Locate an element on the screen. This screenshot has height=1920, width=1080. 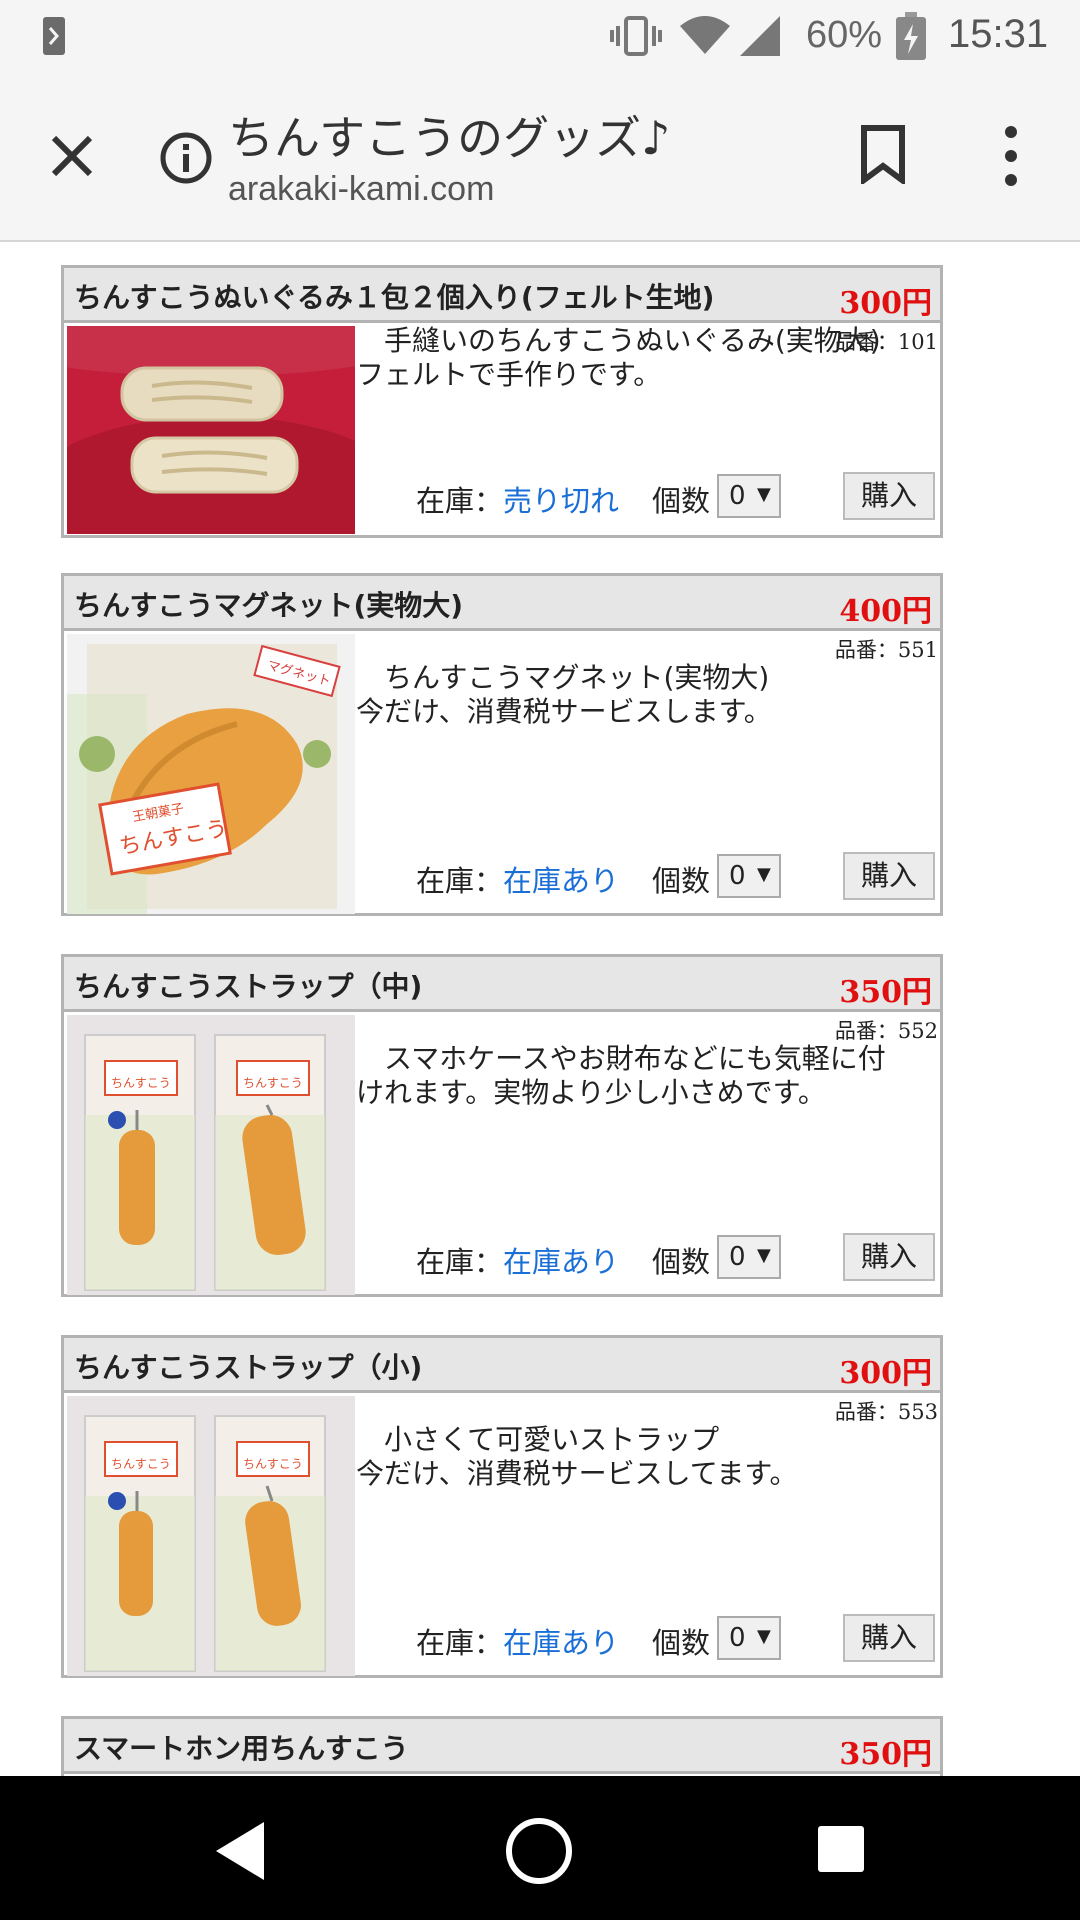
product-price: 400円 is located at coordinates (885, 611).